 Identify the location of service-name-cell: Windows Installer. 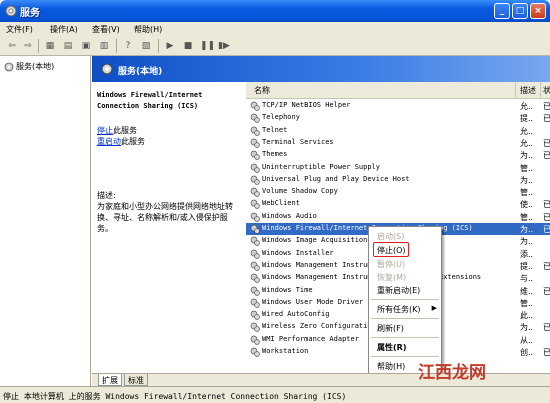
(298, 252).